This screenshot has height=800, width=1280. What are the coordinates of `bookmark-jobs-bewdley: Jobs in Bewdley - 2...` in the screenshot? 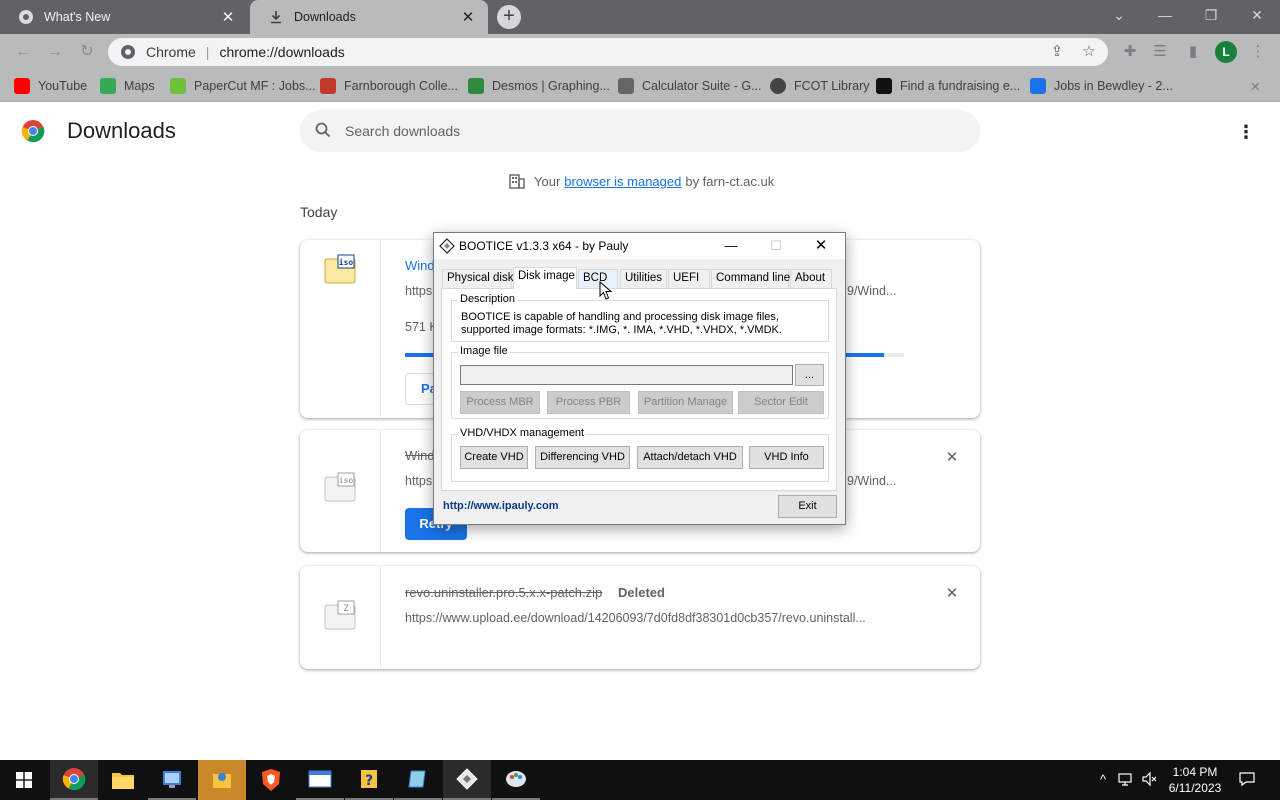 It's located at (1101, 86).